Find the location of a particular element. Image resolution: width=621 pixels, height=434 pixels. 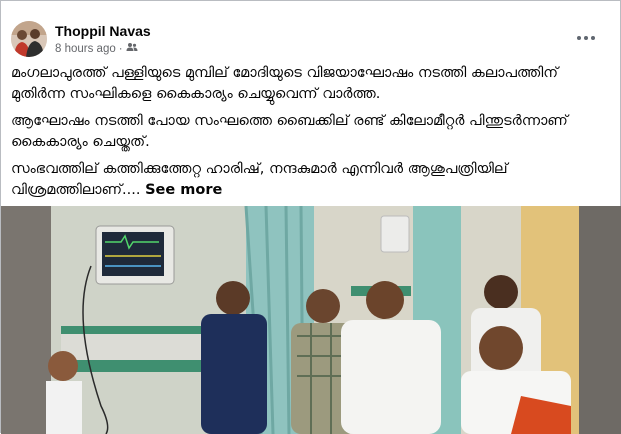

see-more-link: See more is located at coordinates (183, 190).